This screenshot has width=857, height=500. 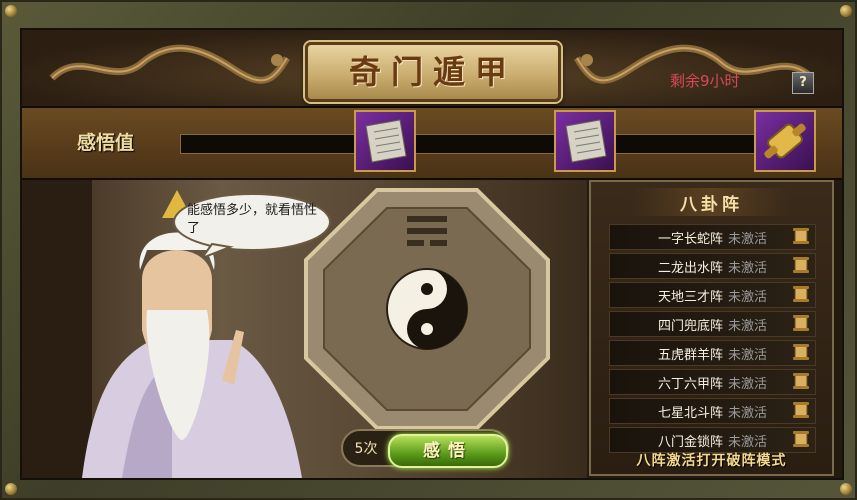 What do you see at coordinates (690, 442) in the screenshot?
I see `formation-name: 八门金锁阵` at bounding box center [690, 442].